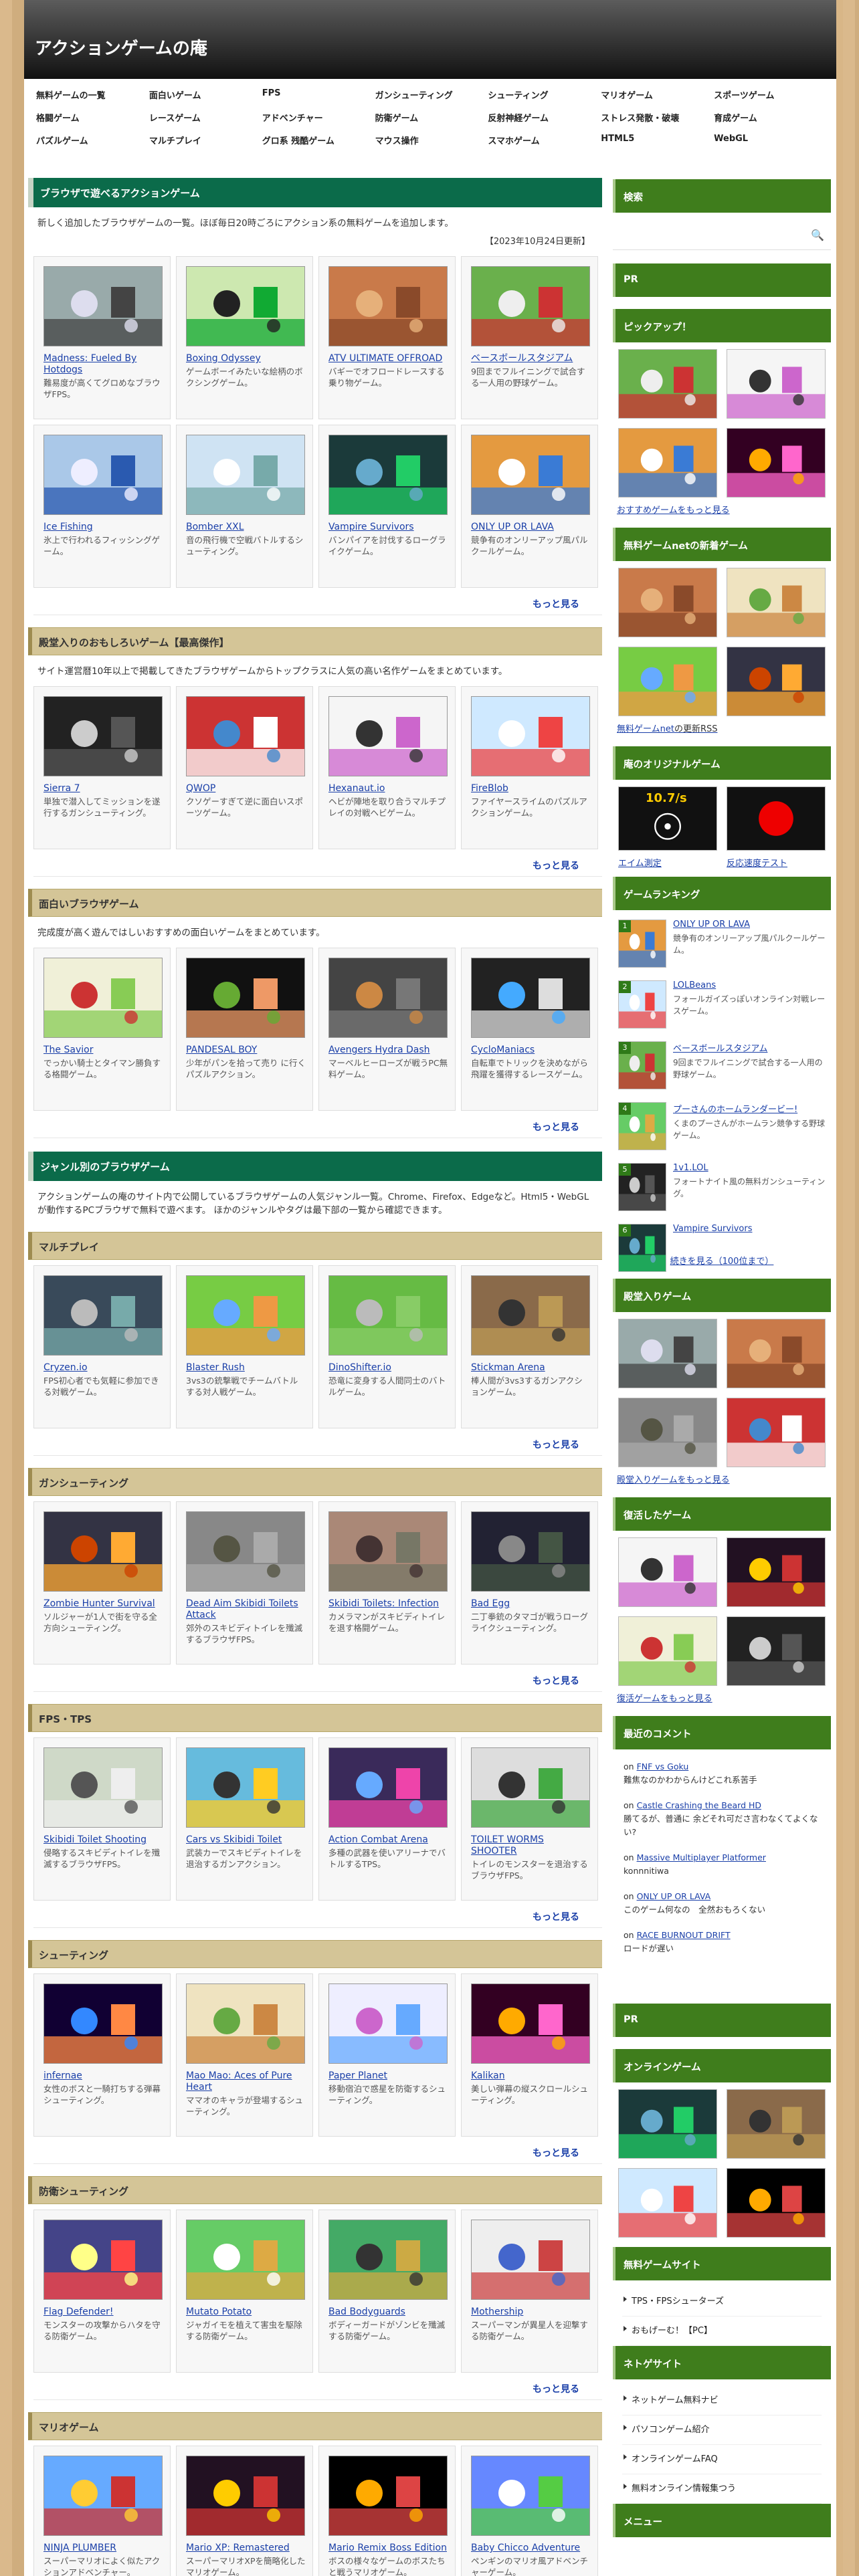  Describe the element at coordinates (431, 117) in the screenshot. I see `nav-item: 防衛ゲーム` at that location.